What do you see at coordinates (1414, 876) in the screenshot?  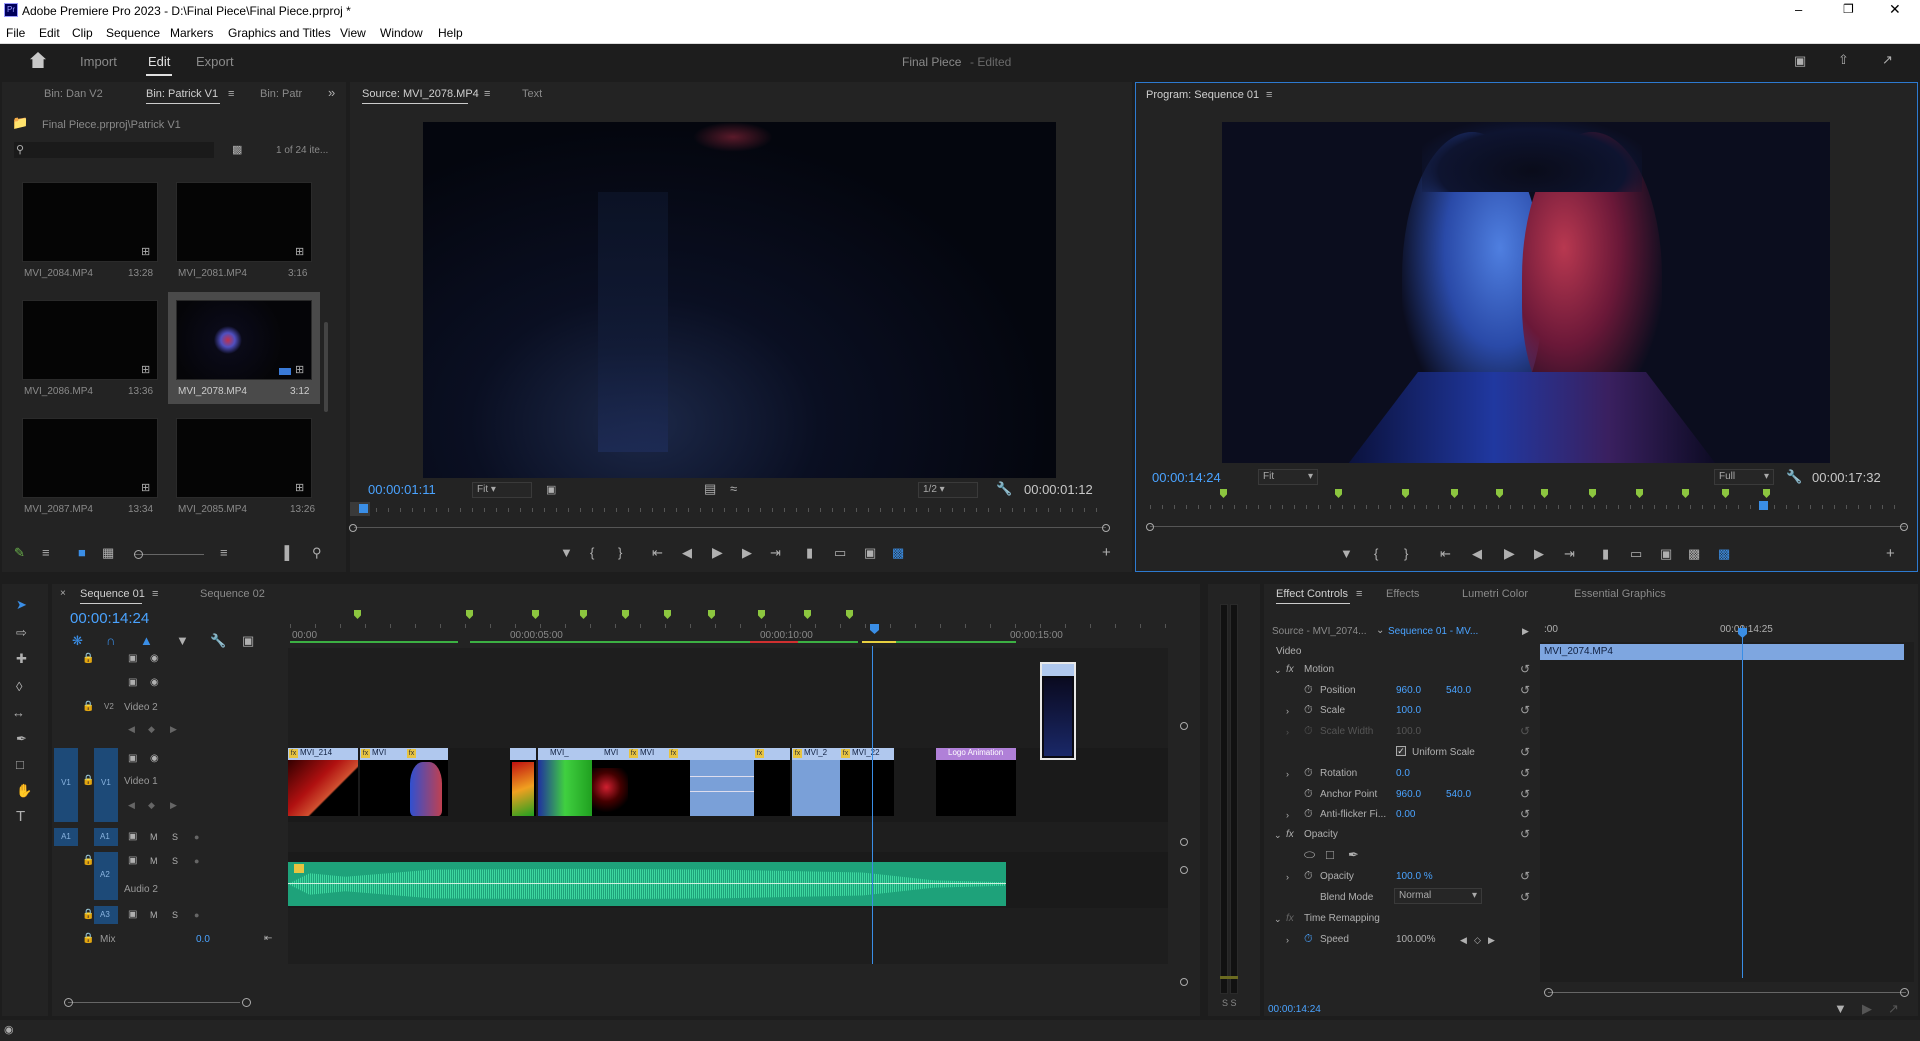 I see `ec-opacity-value: 100.0 %` at bounding box center [1414, 876].